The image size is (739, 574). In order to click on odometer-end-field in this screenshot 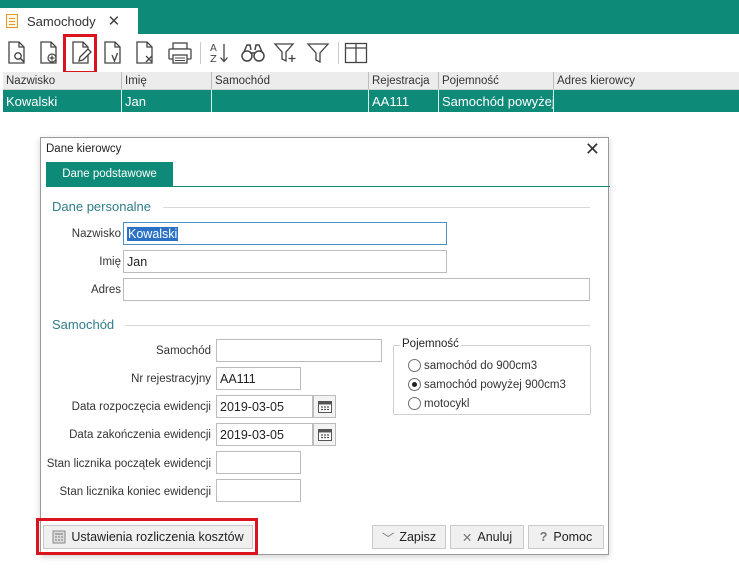, I will do `click(258, 490)`.